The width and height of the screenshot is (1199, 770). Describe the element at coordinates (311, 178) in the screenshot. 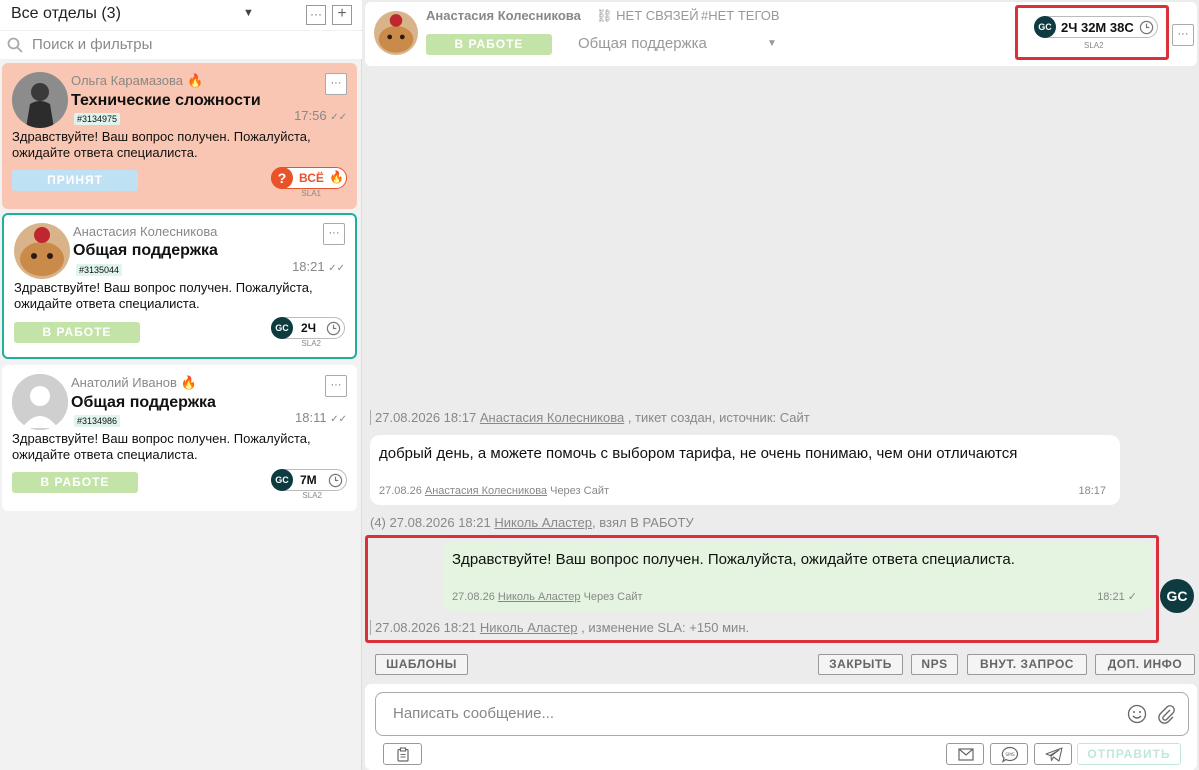

I see `sla-value: ВСЁ` at that location.